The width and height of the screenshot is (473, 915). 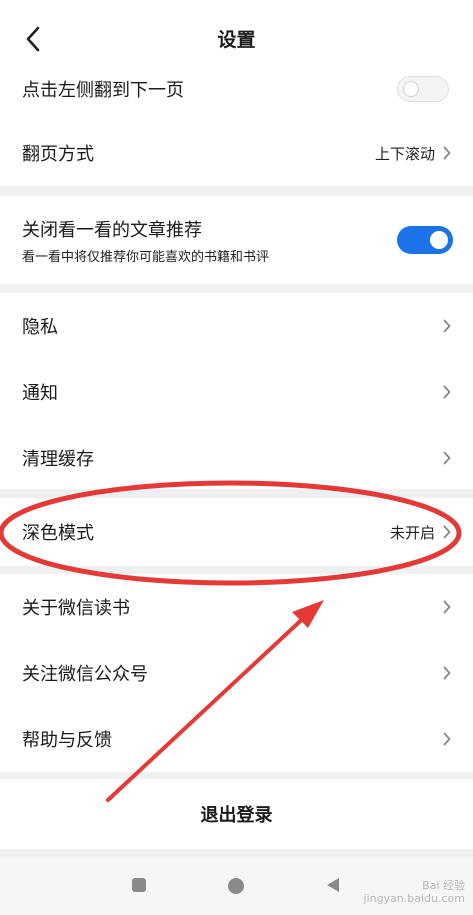 I want to click on row-text: 关闭看一看的文章推荐 看一看中将仅推荐你可能喜欢的书籍和书评, so click(x=209, y=240).